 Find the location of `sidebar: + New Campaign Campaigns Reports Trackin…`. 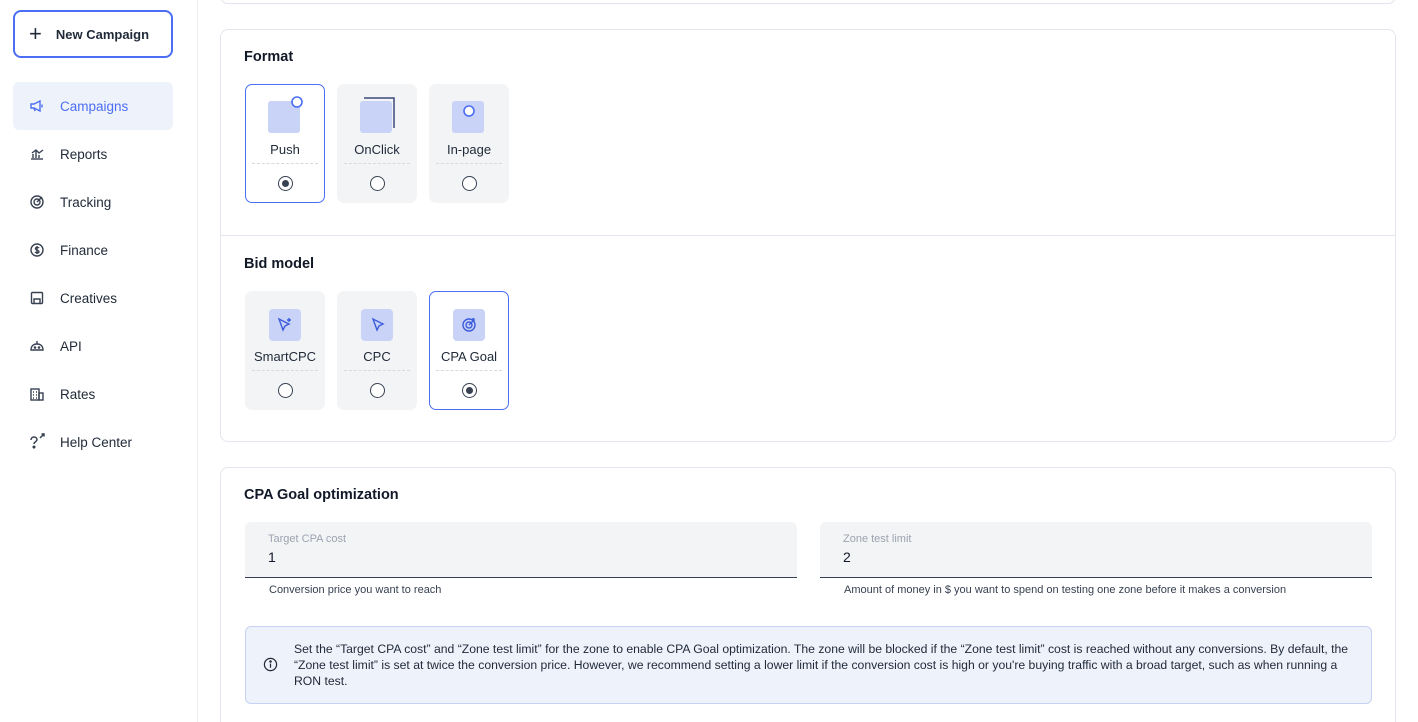

sidebar: + New Campaign Campaigns Reports Trackin… is located at coordinates (99, 361).